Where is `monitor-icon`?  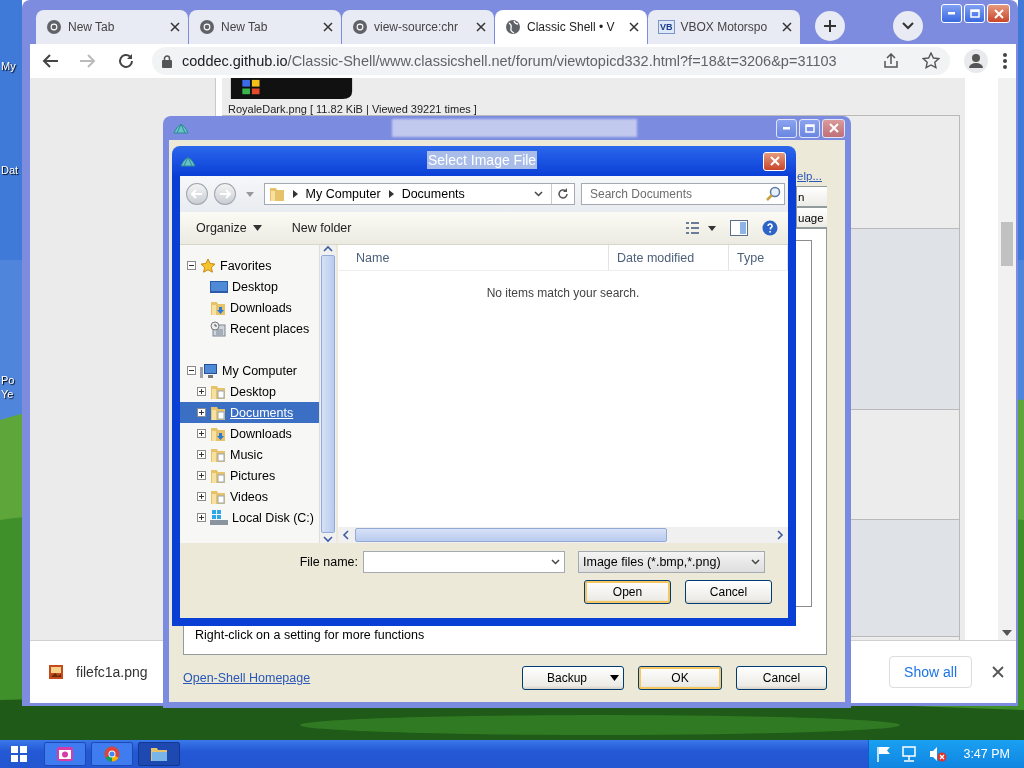 monitor-icon is located at coordinates (219, 286).